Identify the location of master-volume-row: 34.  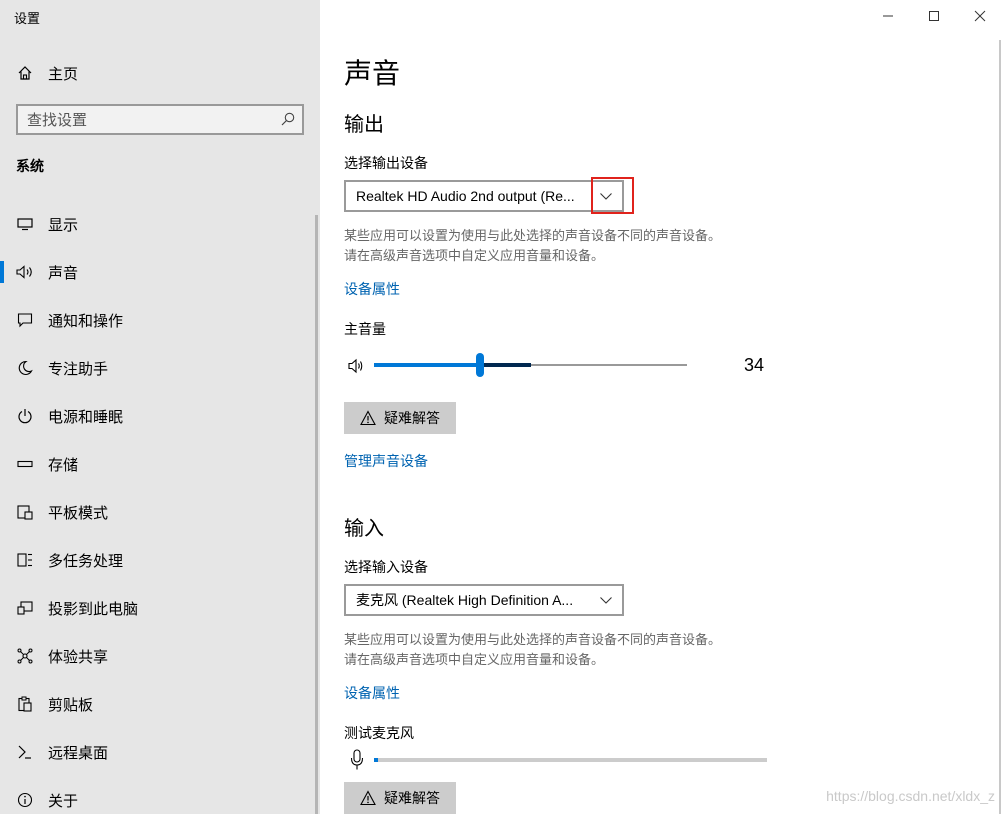
(559, 366).